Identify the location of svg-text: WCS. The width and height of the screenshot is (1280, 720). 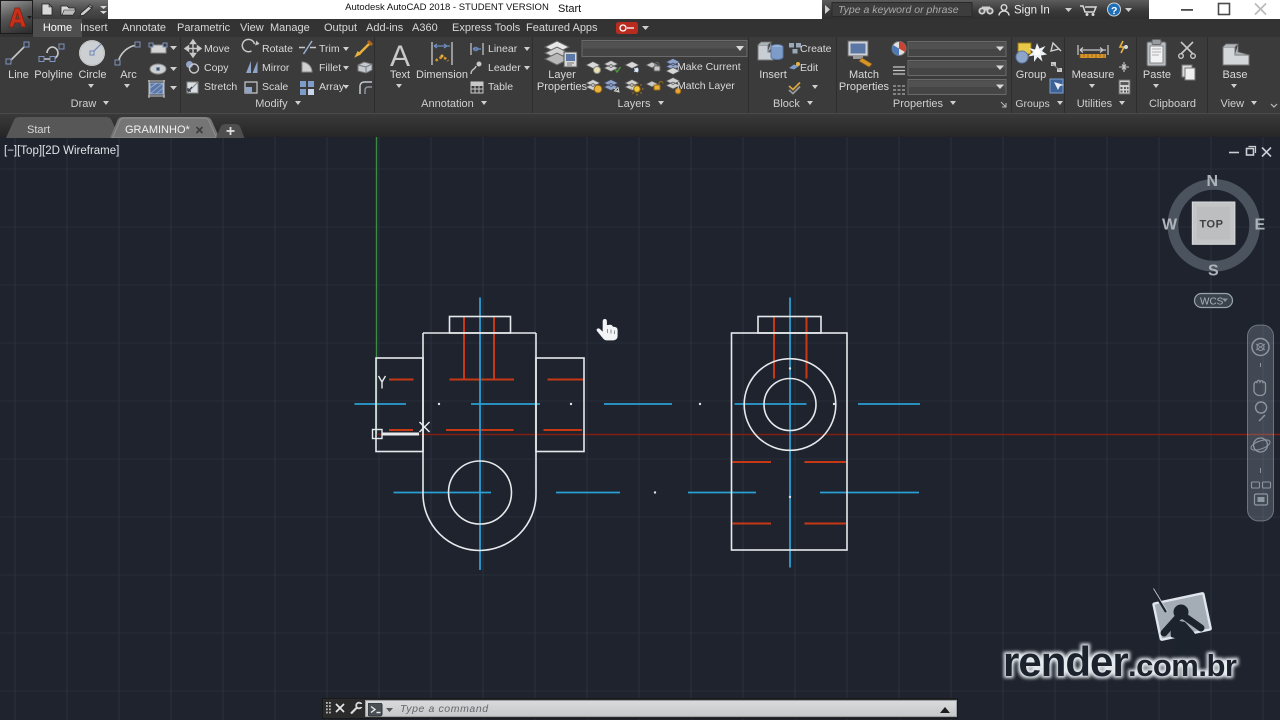
(1212, 302).